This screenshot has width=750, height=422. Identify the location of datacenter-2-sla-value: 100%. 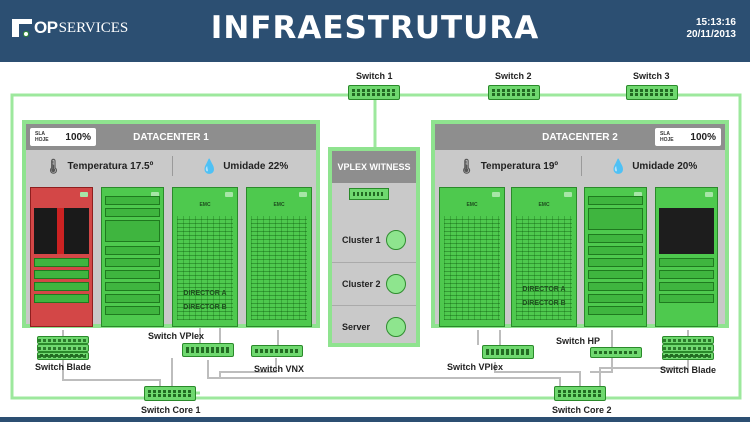
(703, 137).